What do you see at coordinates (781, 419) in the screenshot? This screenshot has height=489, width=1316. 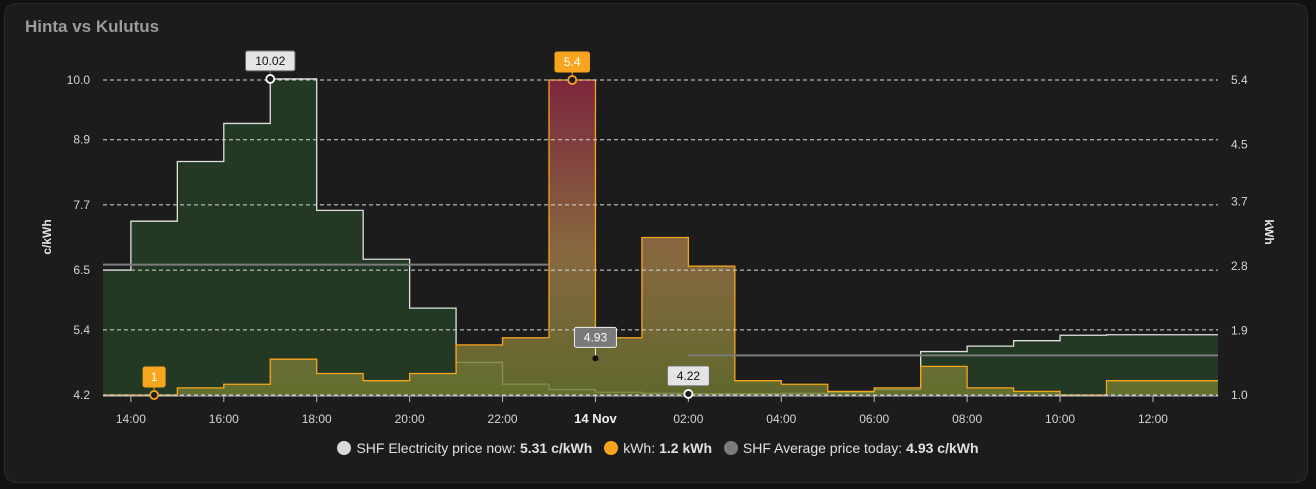 I see `x-tick-label: 04:00` at bounding box center [781, 419].